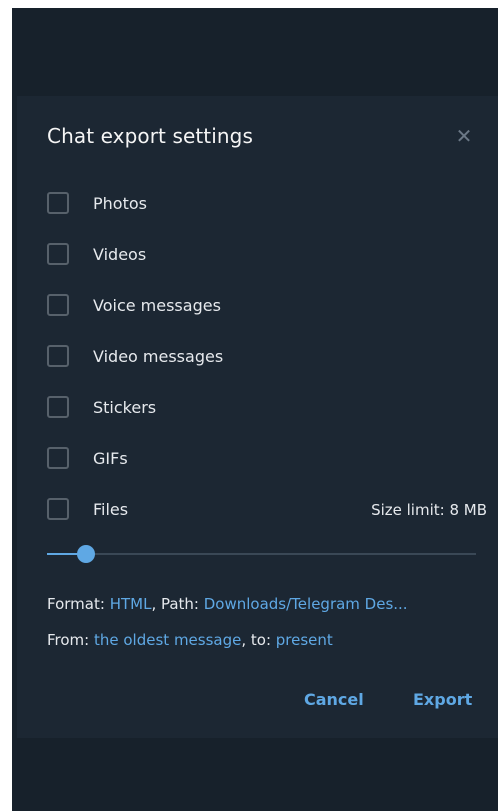 This screenshot has height=811, width=498. Describe the element at coordinates (157, 305) in the screenshot. I see `voice-messages-label: Voice messages` at that location.